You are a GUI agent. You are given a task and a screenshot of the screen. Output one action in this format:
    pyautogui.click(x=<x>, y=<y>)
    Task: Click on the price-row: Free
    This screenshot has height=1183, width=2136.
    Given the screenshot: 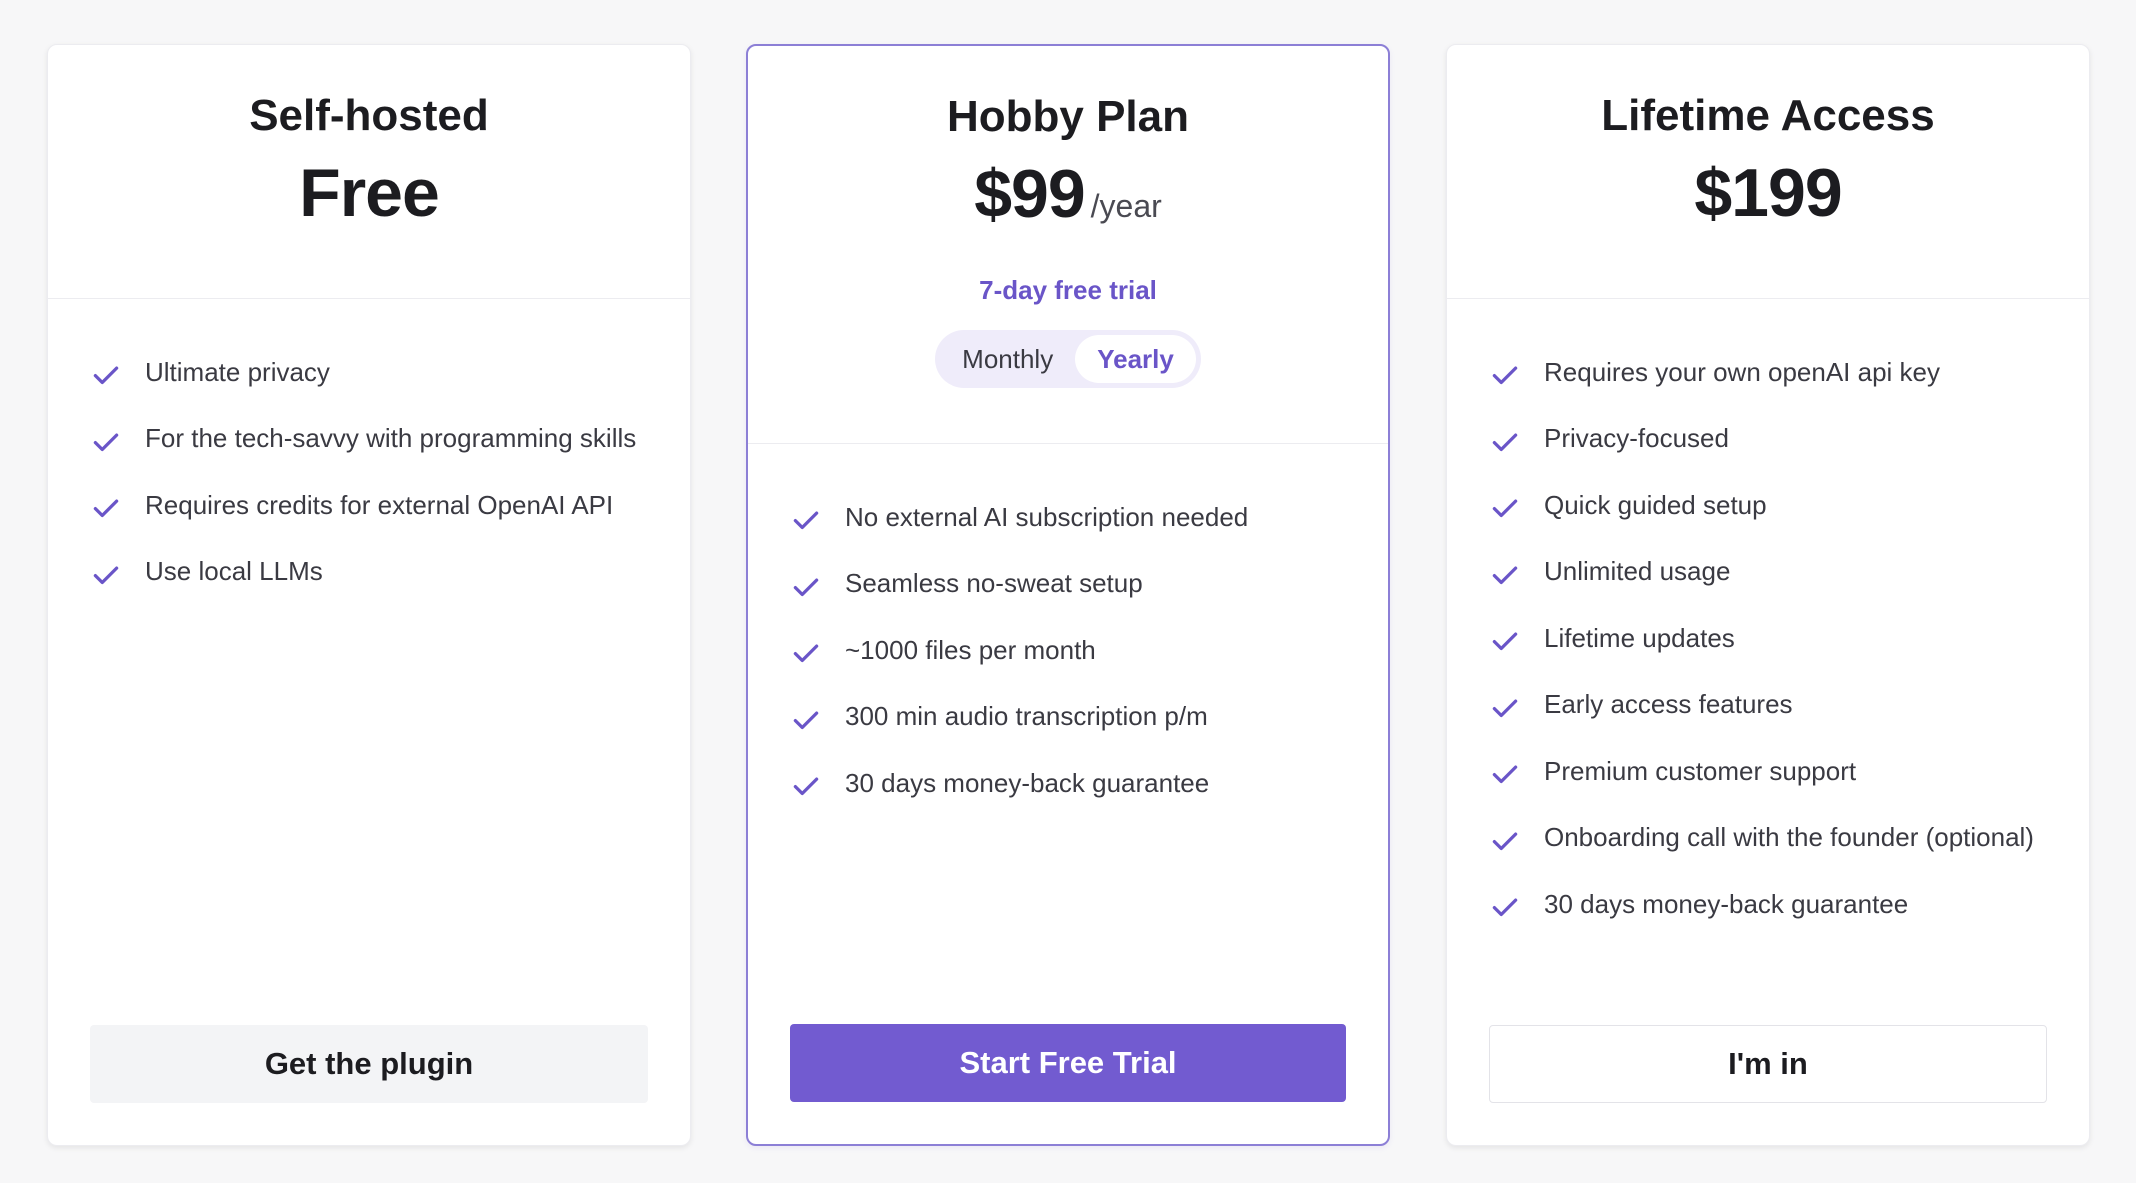 What is the action you would take?
    pyautogui.click(x=369, y=202)
    